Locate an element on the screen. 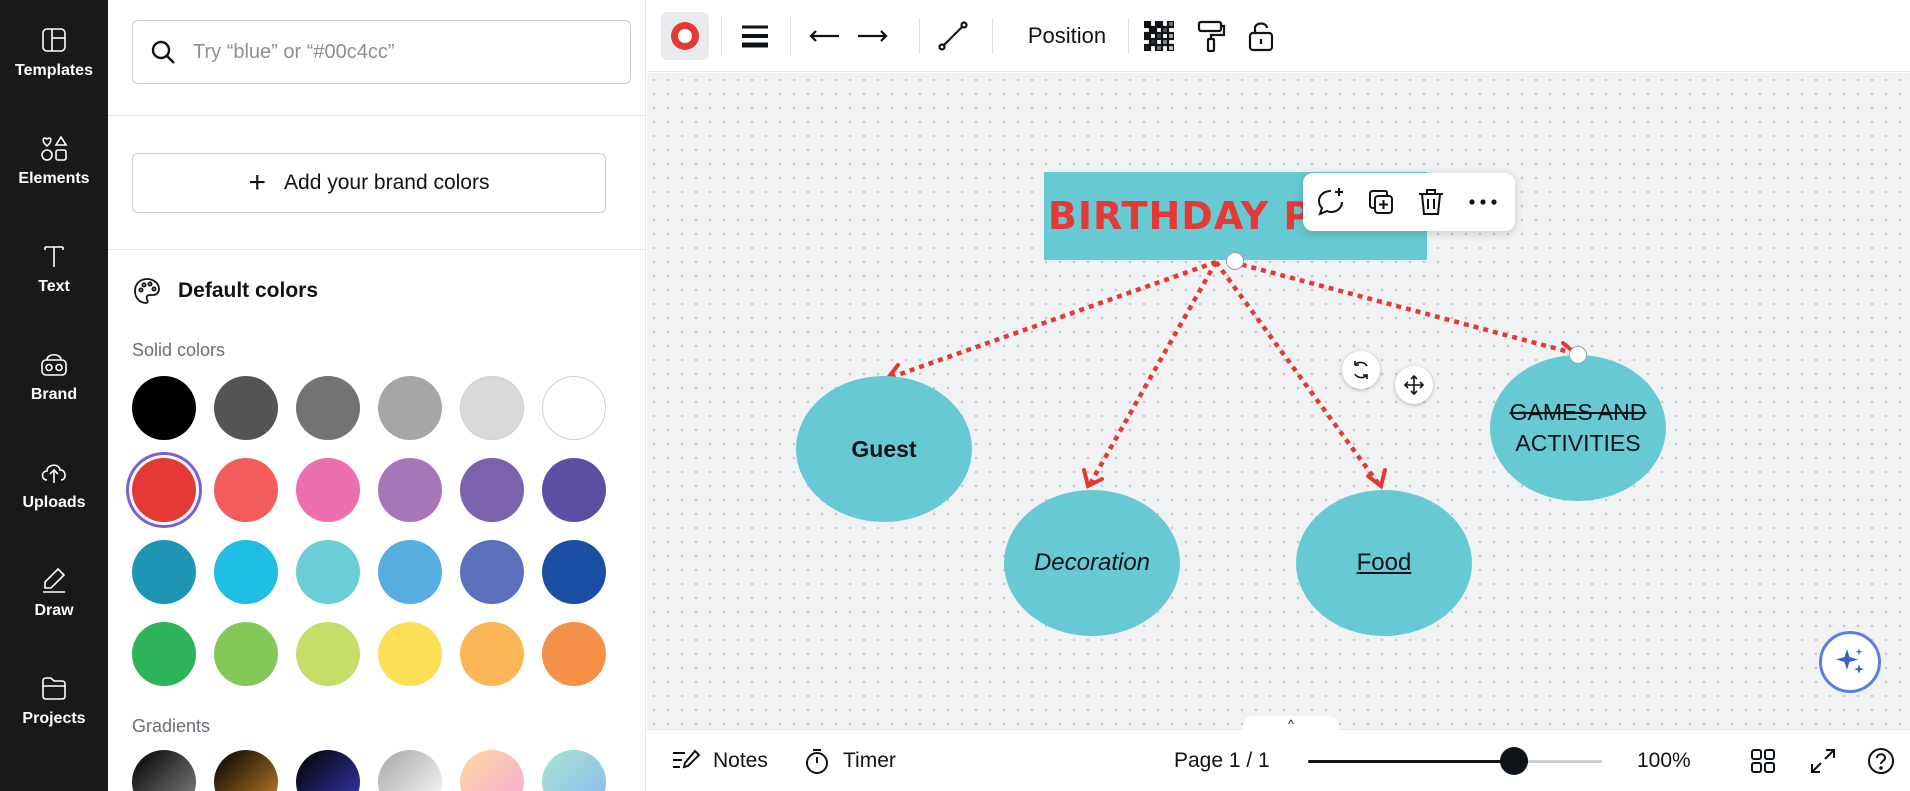 The height and width of the screenshot is (791, 1910). text-icon is located at coordinates (54, 256).